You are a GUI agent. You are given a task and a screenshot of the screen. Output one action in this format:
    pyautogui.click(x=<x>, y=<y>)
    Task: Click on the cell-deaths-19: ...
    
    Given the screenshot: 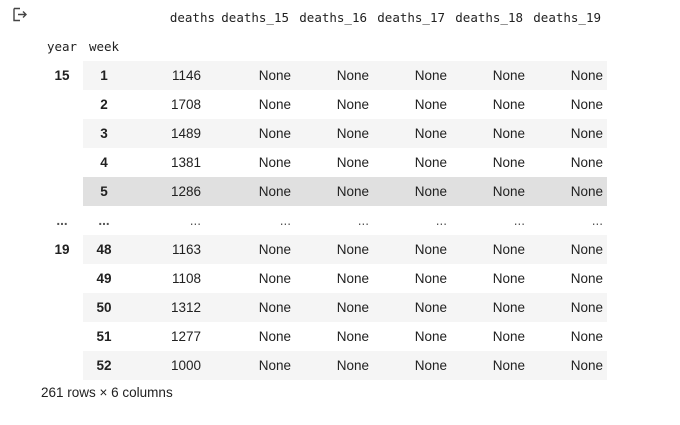 What is the action you would take?
    pyautogui.click(x=597, y=220)
    